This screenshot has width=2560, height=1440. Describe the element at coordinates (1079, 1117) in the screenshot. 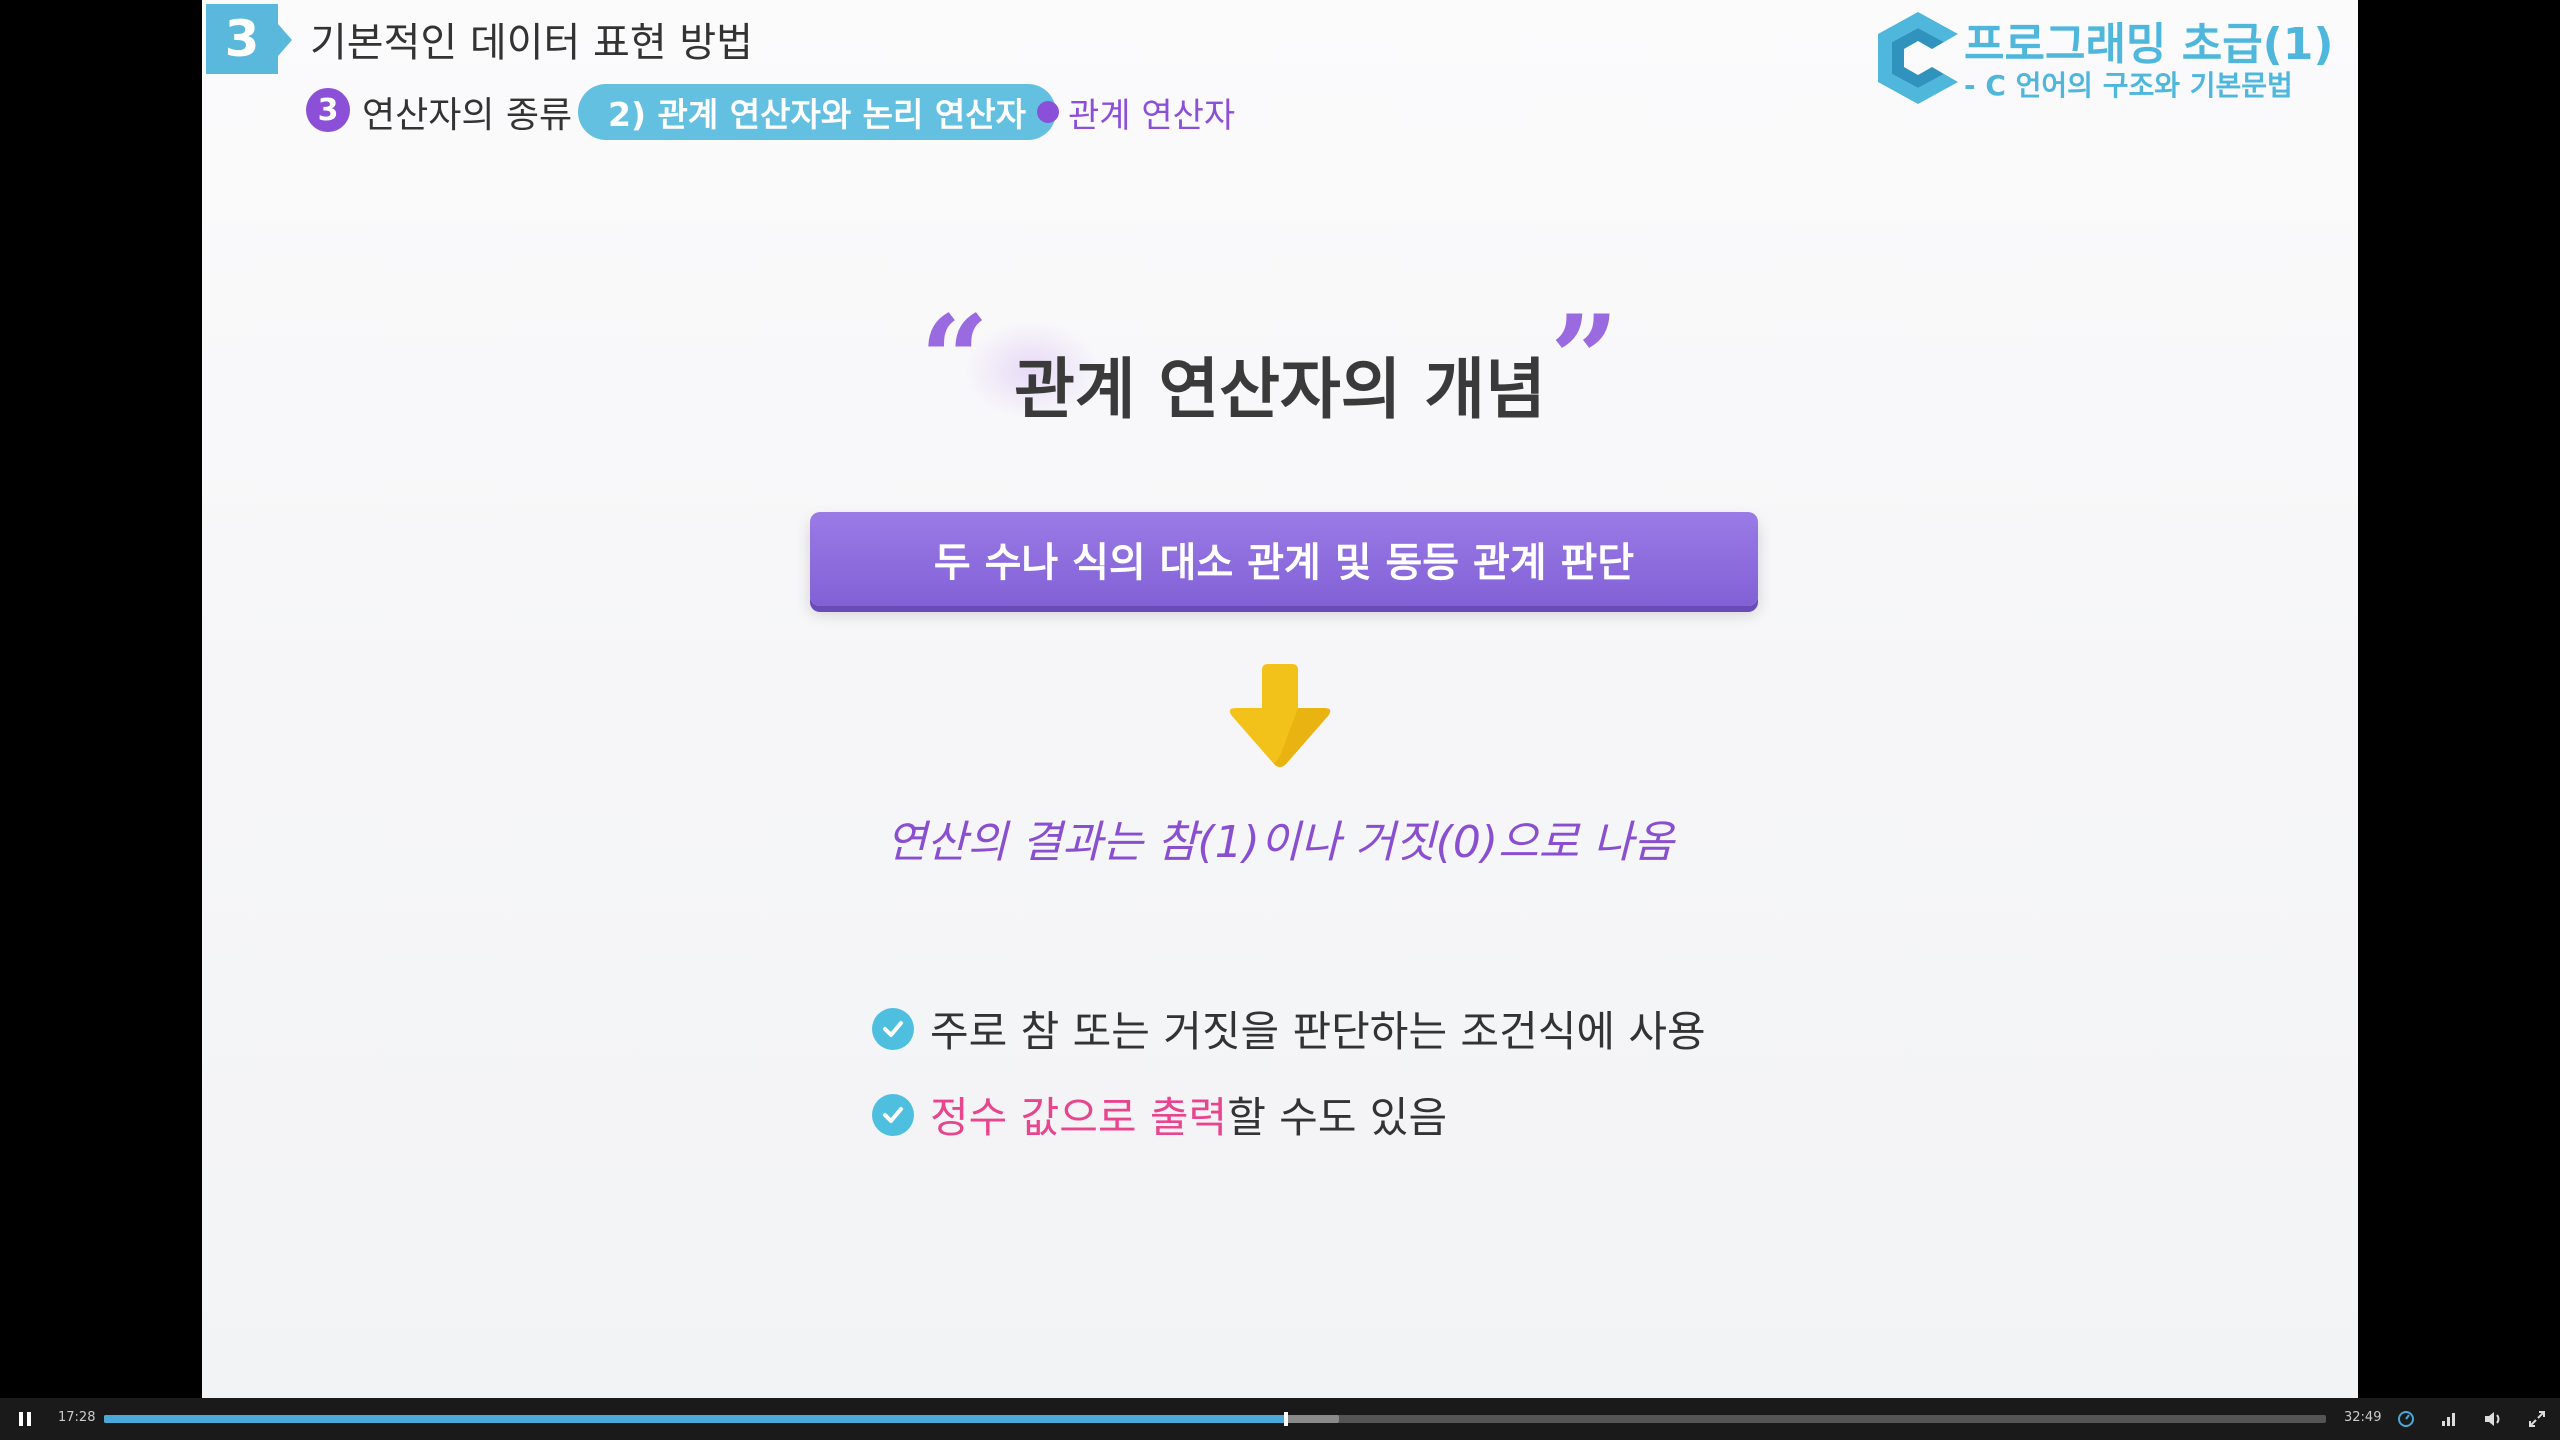

I see `bullet-highlight-text: 정수 값으로 출력` at that location.